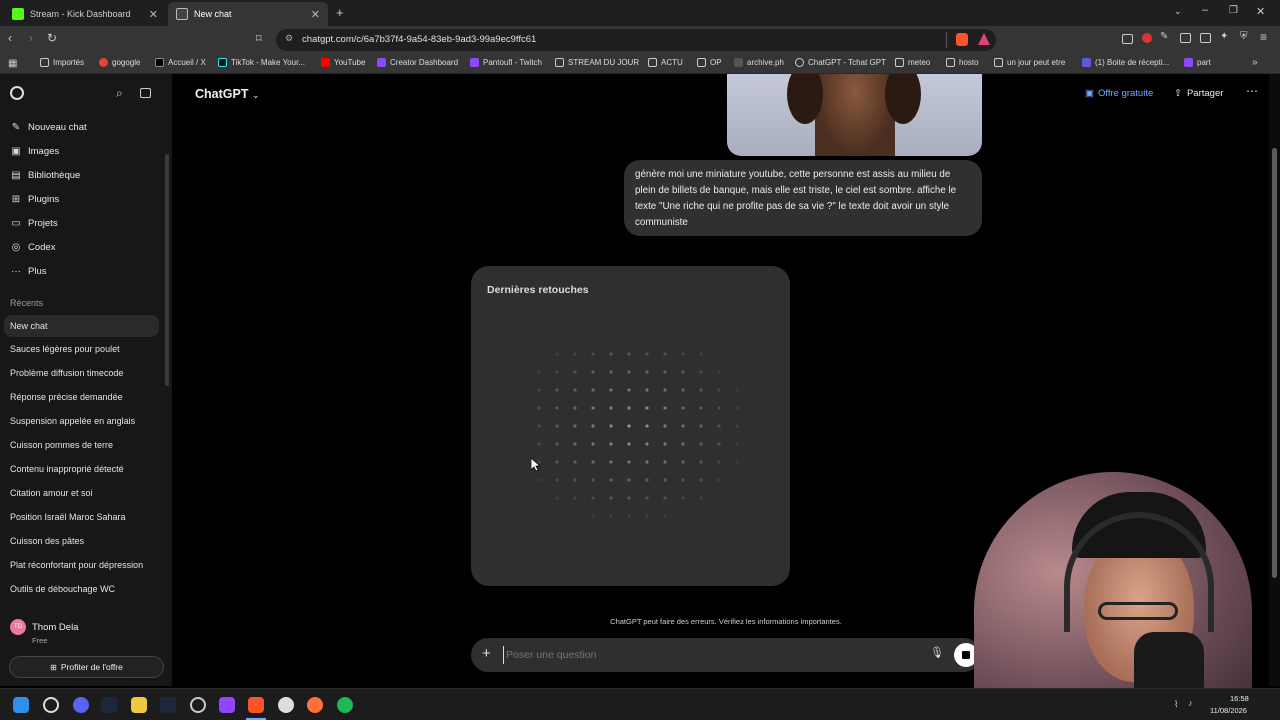 The width and height of the screenshot is (1280, 720). I want to click on more-bookmarks-icon: », so click(1255, 62).